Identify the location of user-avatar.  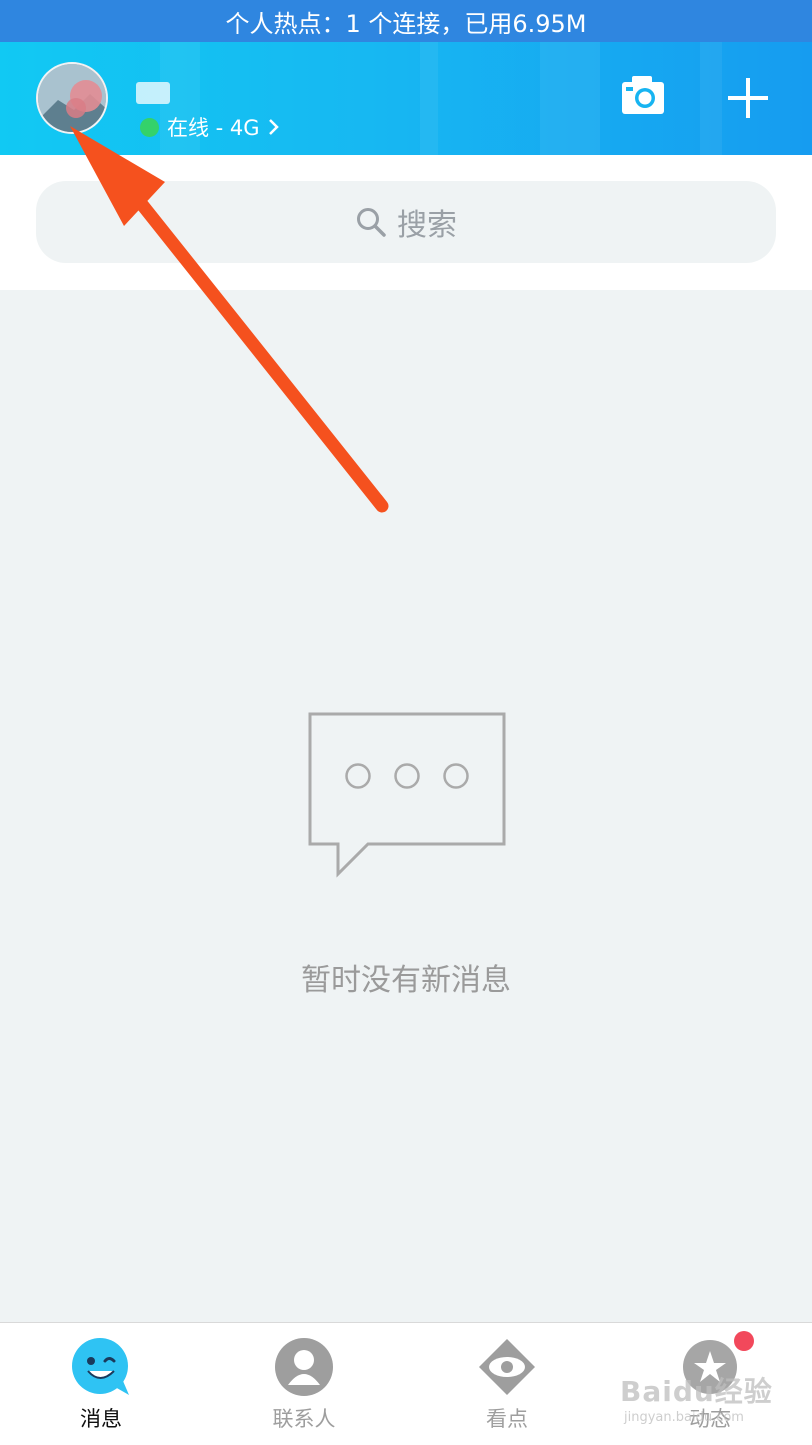
(72, 98).